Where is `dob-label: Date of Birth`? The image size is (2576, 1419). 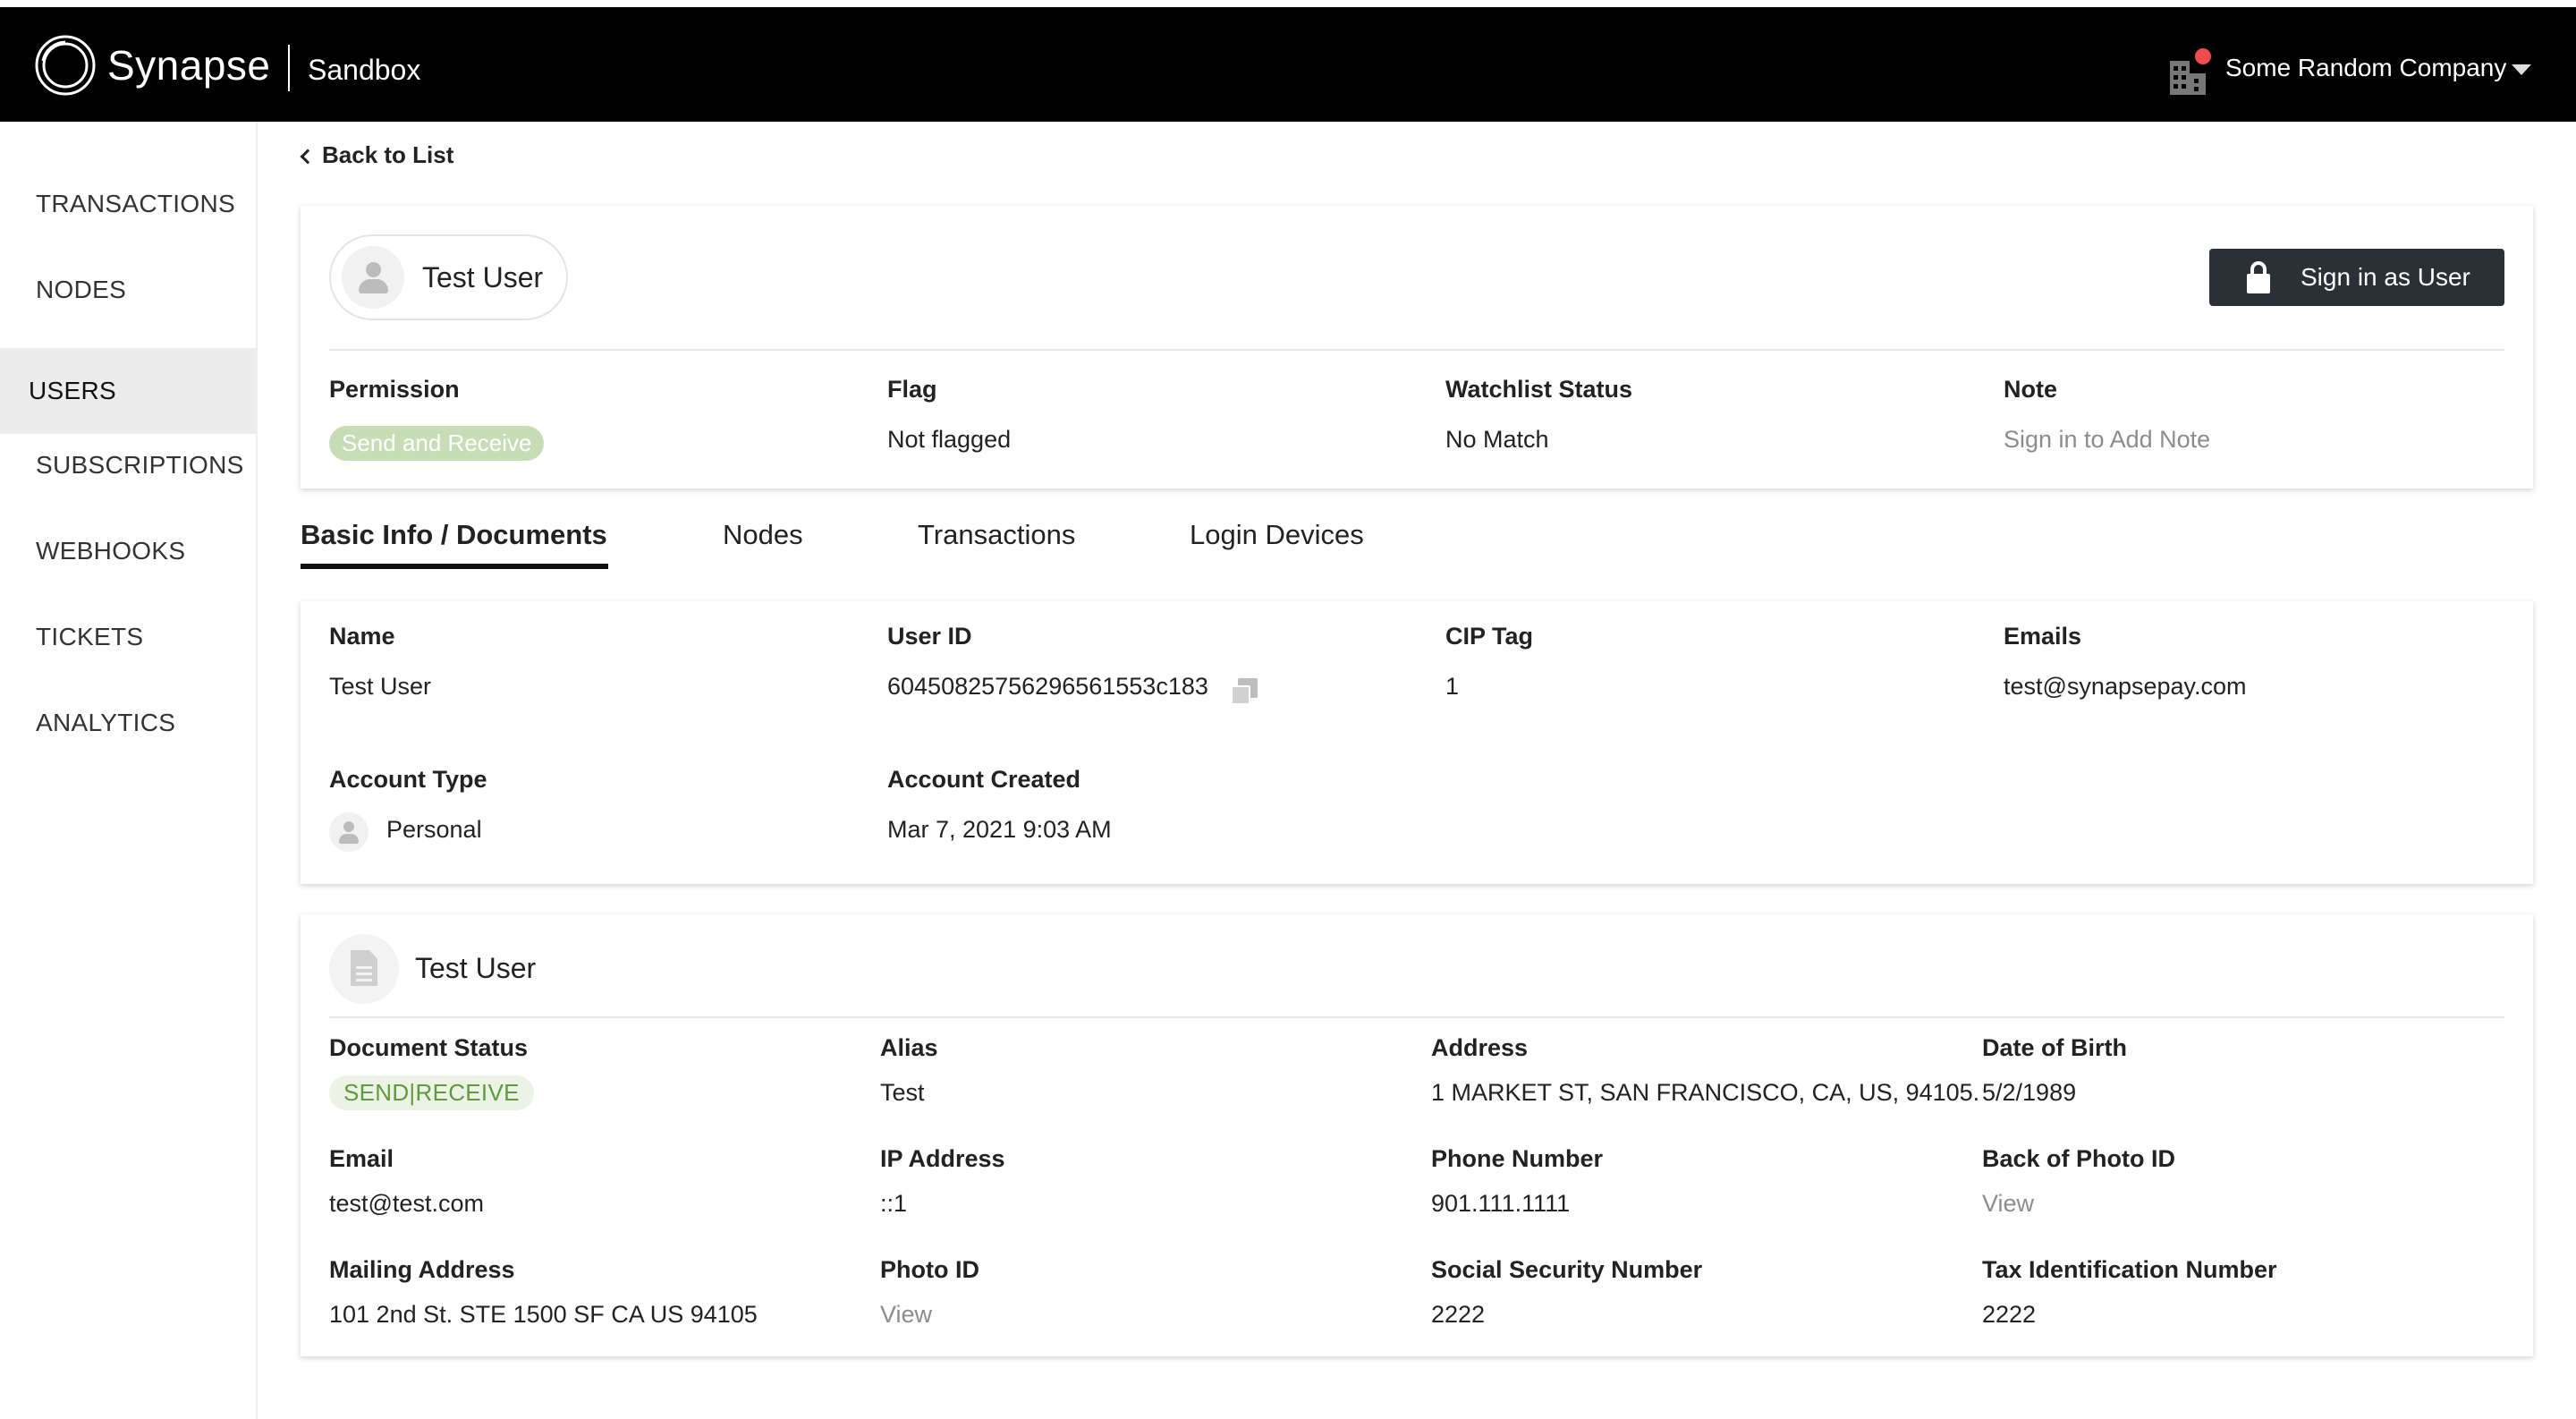 dob-label: Date of Birth is located at coordinates (2054, 1047).